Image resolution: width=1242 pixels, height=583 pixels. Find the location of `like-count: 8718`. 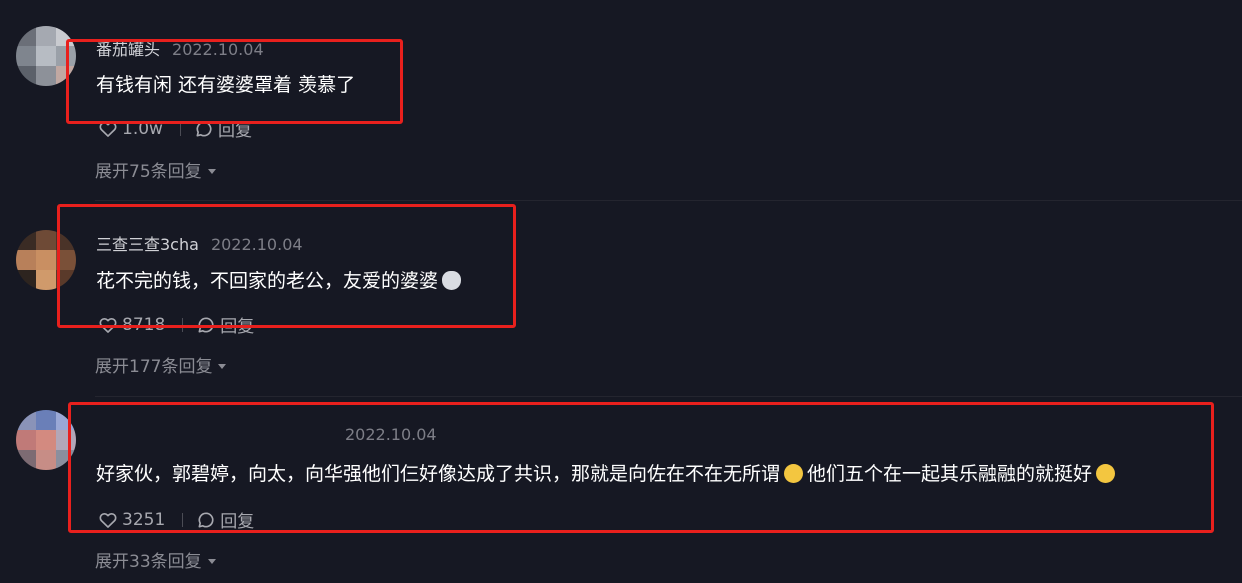

like-count: 8718 is located at coordinates (144, 324).